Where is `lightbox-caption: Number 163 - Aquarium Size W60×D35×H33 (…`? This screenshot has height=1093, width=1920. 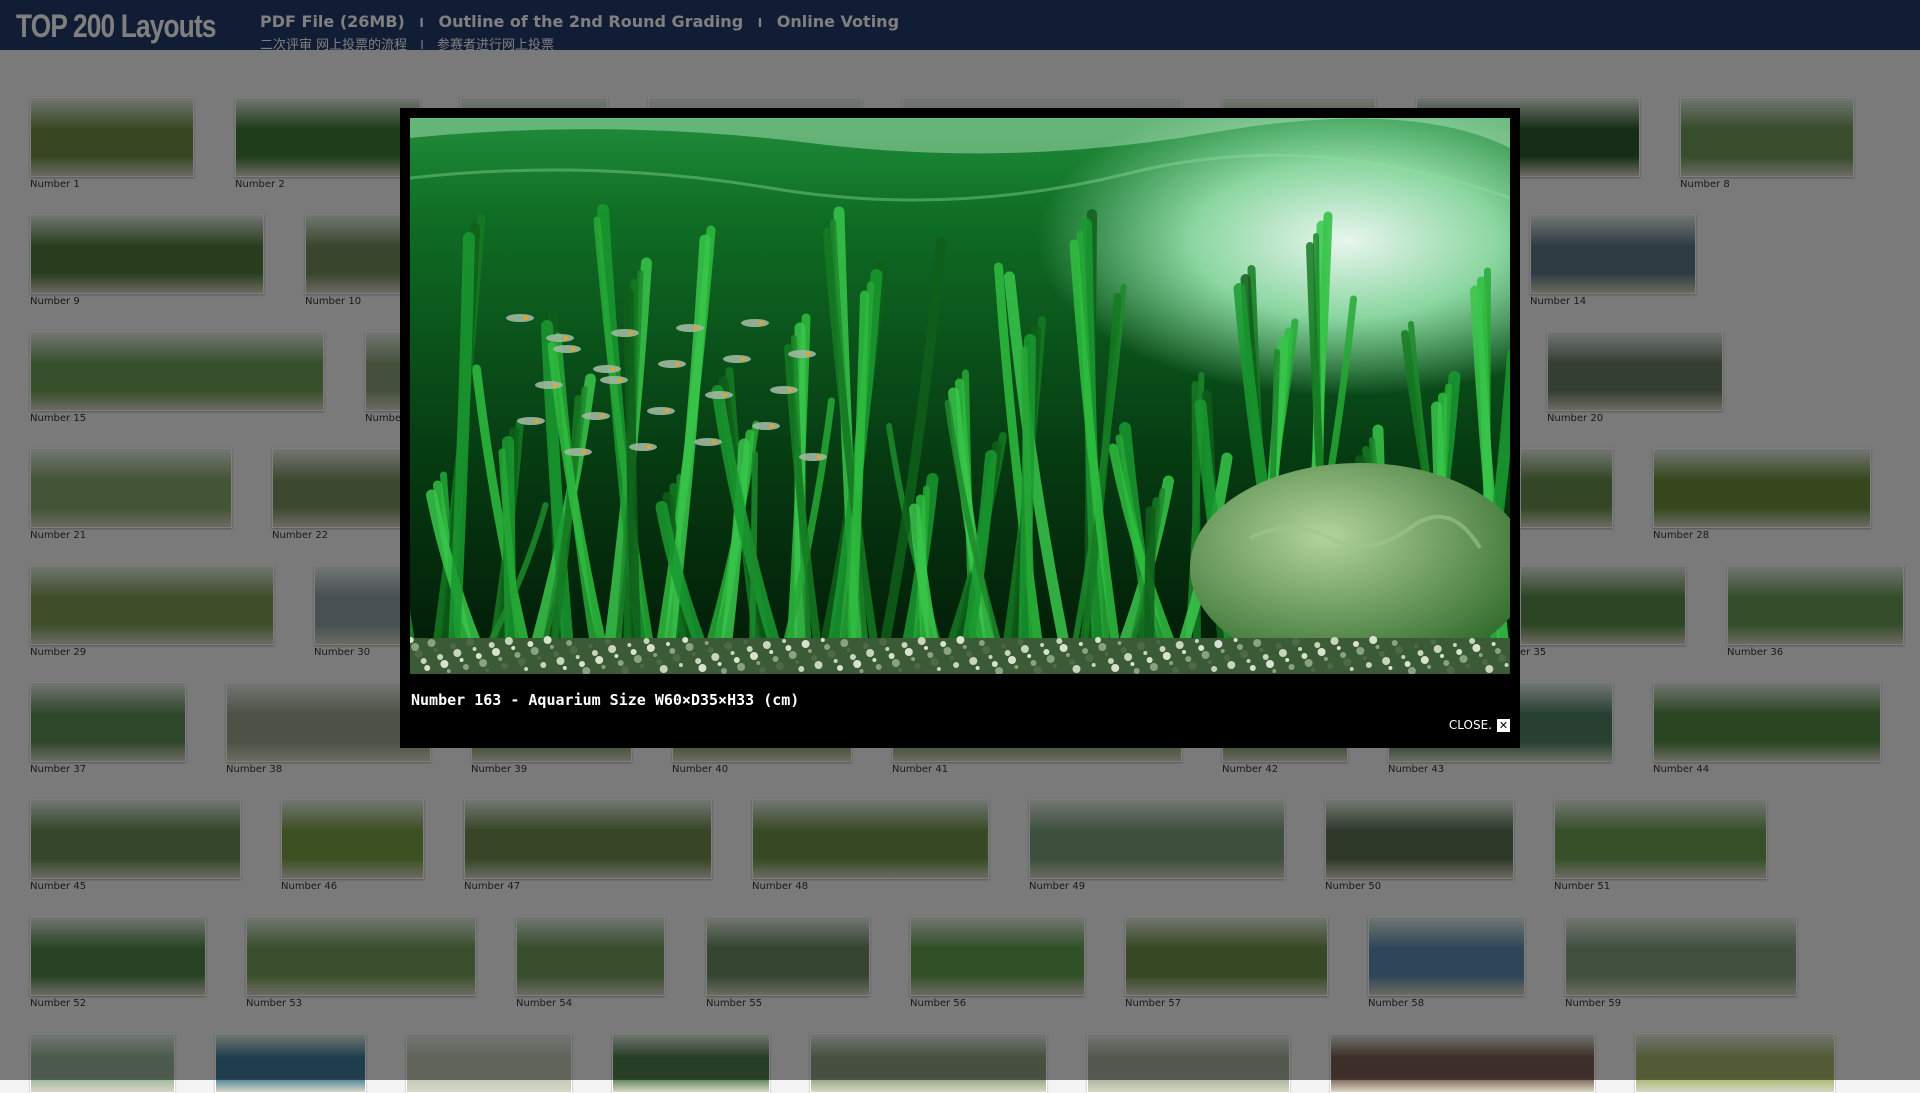 lightbox-caption: Number 163 - Aquarium Size W60×D35×H33 (… is located at coordinates (605, 700).